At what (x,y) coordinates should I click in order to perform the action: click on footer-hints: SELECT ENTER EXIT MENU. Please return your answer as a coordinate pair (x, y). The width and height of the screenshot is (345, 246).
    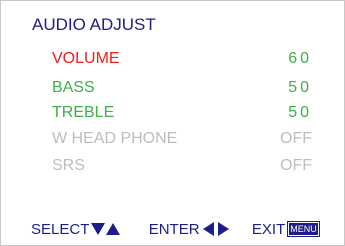
    Looking at the image, I should click on (175, 230).